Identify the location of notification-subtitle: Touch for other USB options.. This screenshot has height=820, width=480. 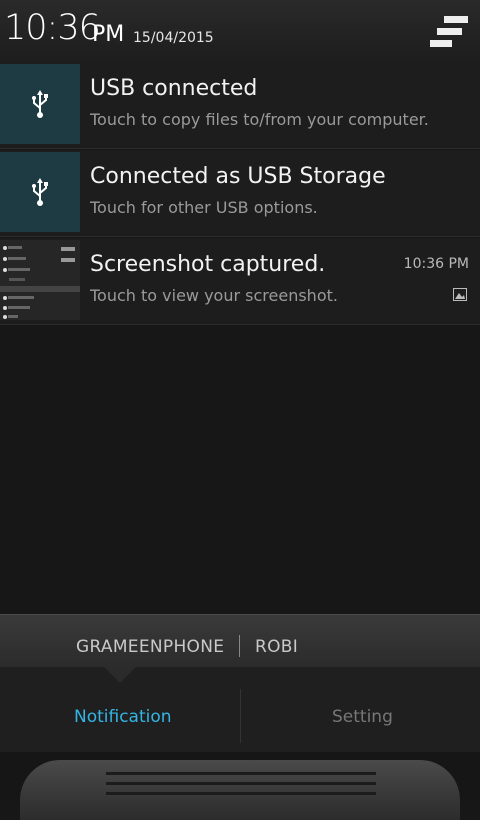
(204, 207).